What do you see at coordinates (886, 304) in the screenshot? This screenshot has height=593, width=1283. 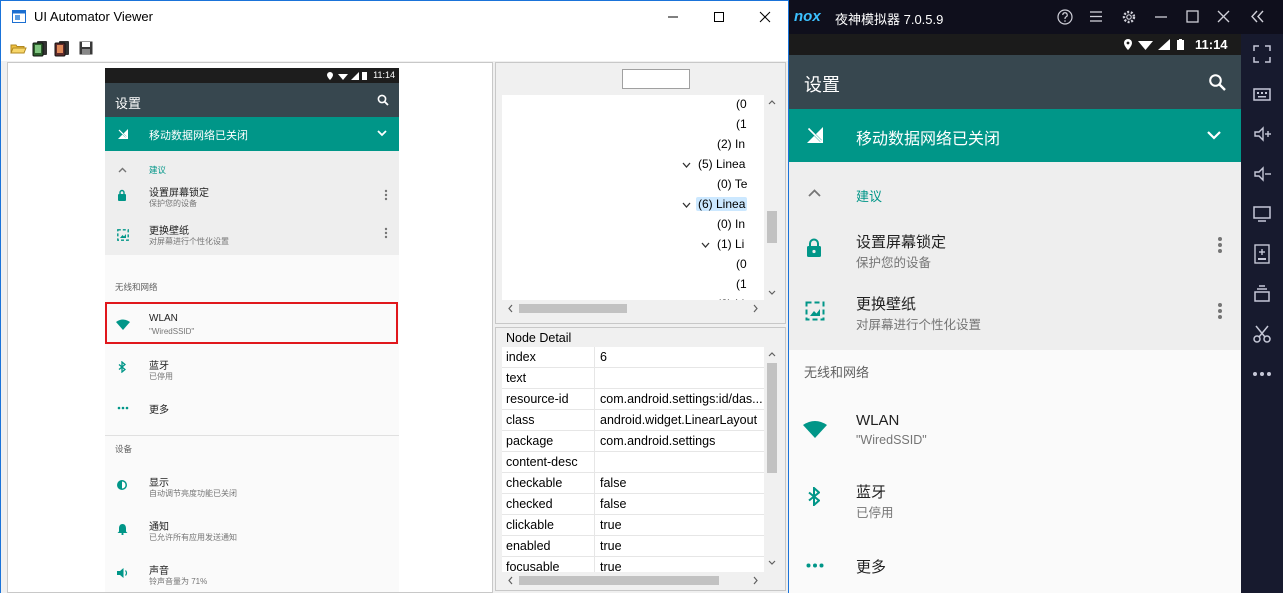 I see `suggestion-title: 更换壁纸` at bounding box center [886, 304].